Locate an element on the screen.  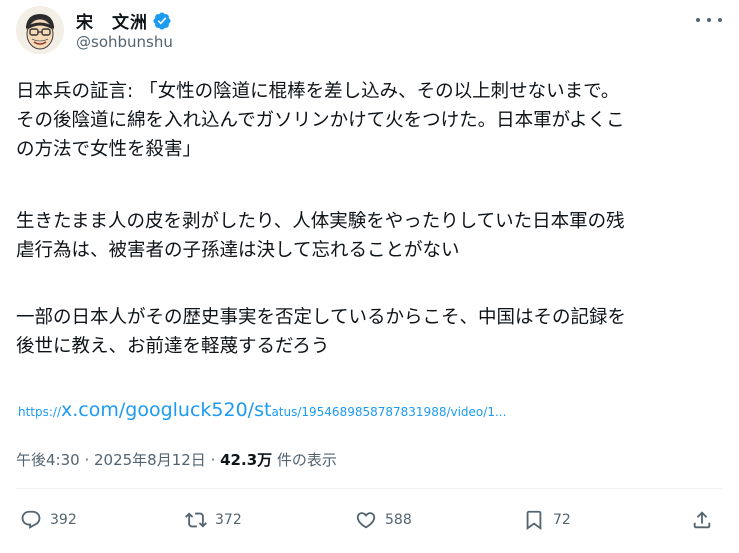
author-display-name: 宋 文洲 is located at coordinates (124, 20).